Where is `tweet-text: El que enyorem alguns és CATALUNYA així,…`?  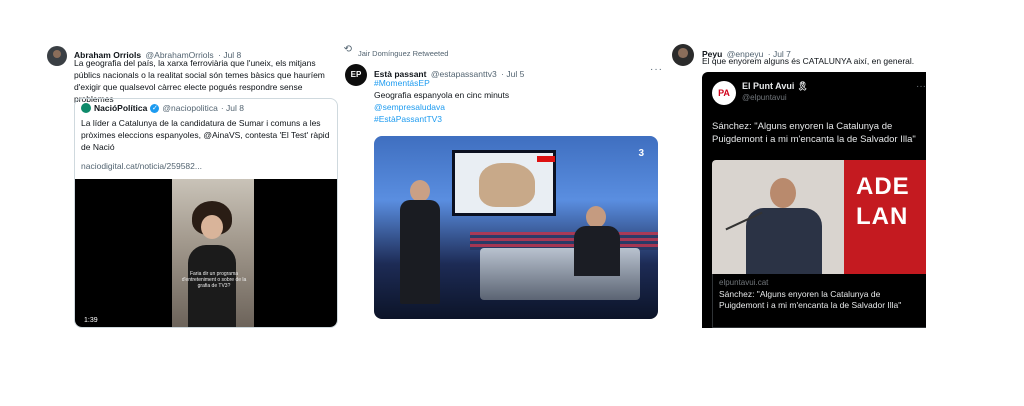
tweet-text: El que enyorem alguns és CATALUNYA així,… is located at coordinates (808, 61).